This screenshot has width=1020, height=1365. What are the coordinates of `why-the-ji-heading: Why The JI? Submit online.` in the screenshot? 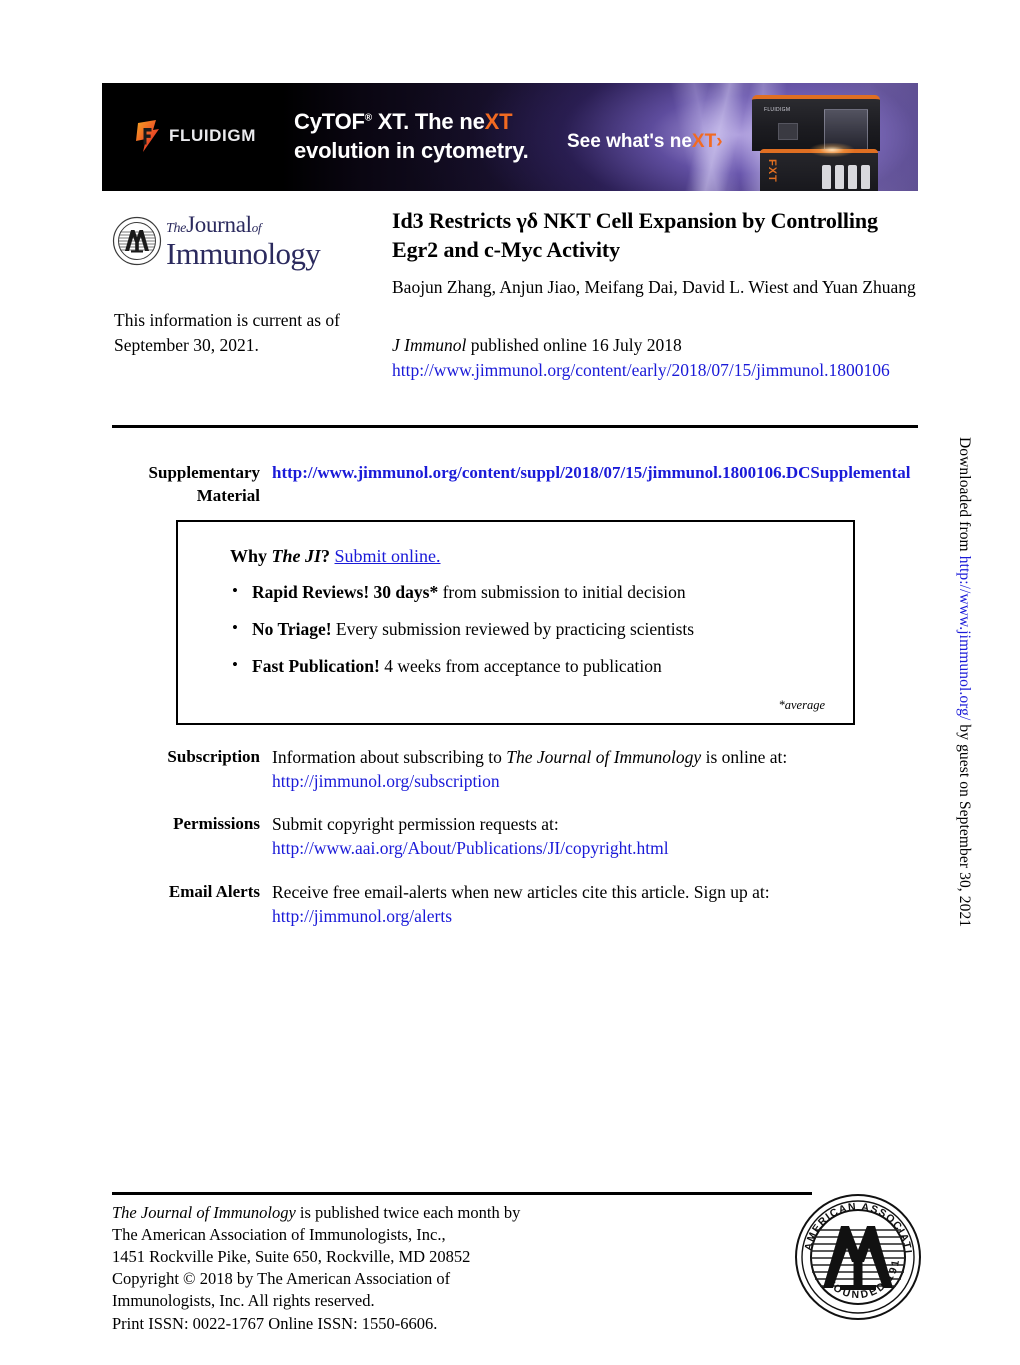 It's located at (335, 556).